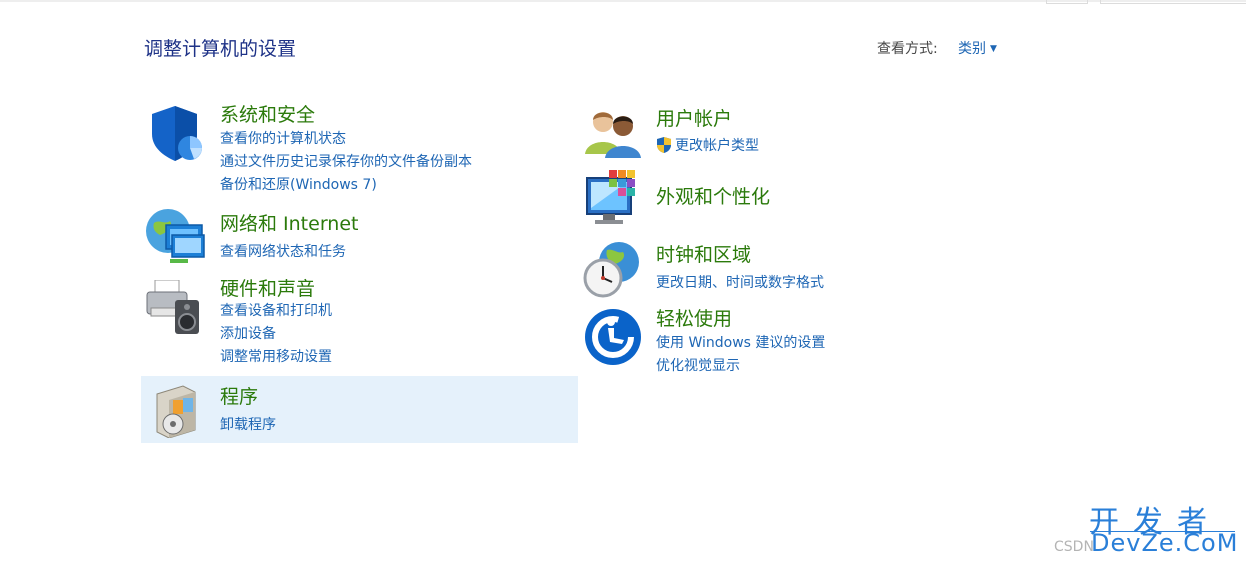 The width and height of the screenshot is (1246, 565). I want to click on programs-box-icon, so click(176, 411).